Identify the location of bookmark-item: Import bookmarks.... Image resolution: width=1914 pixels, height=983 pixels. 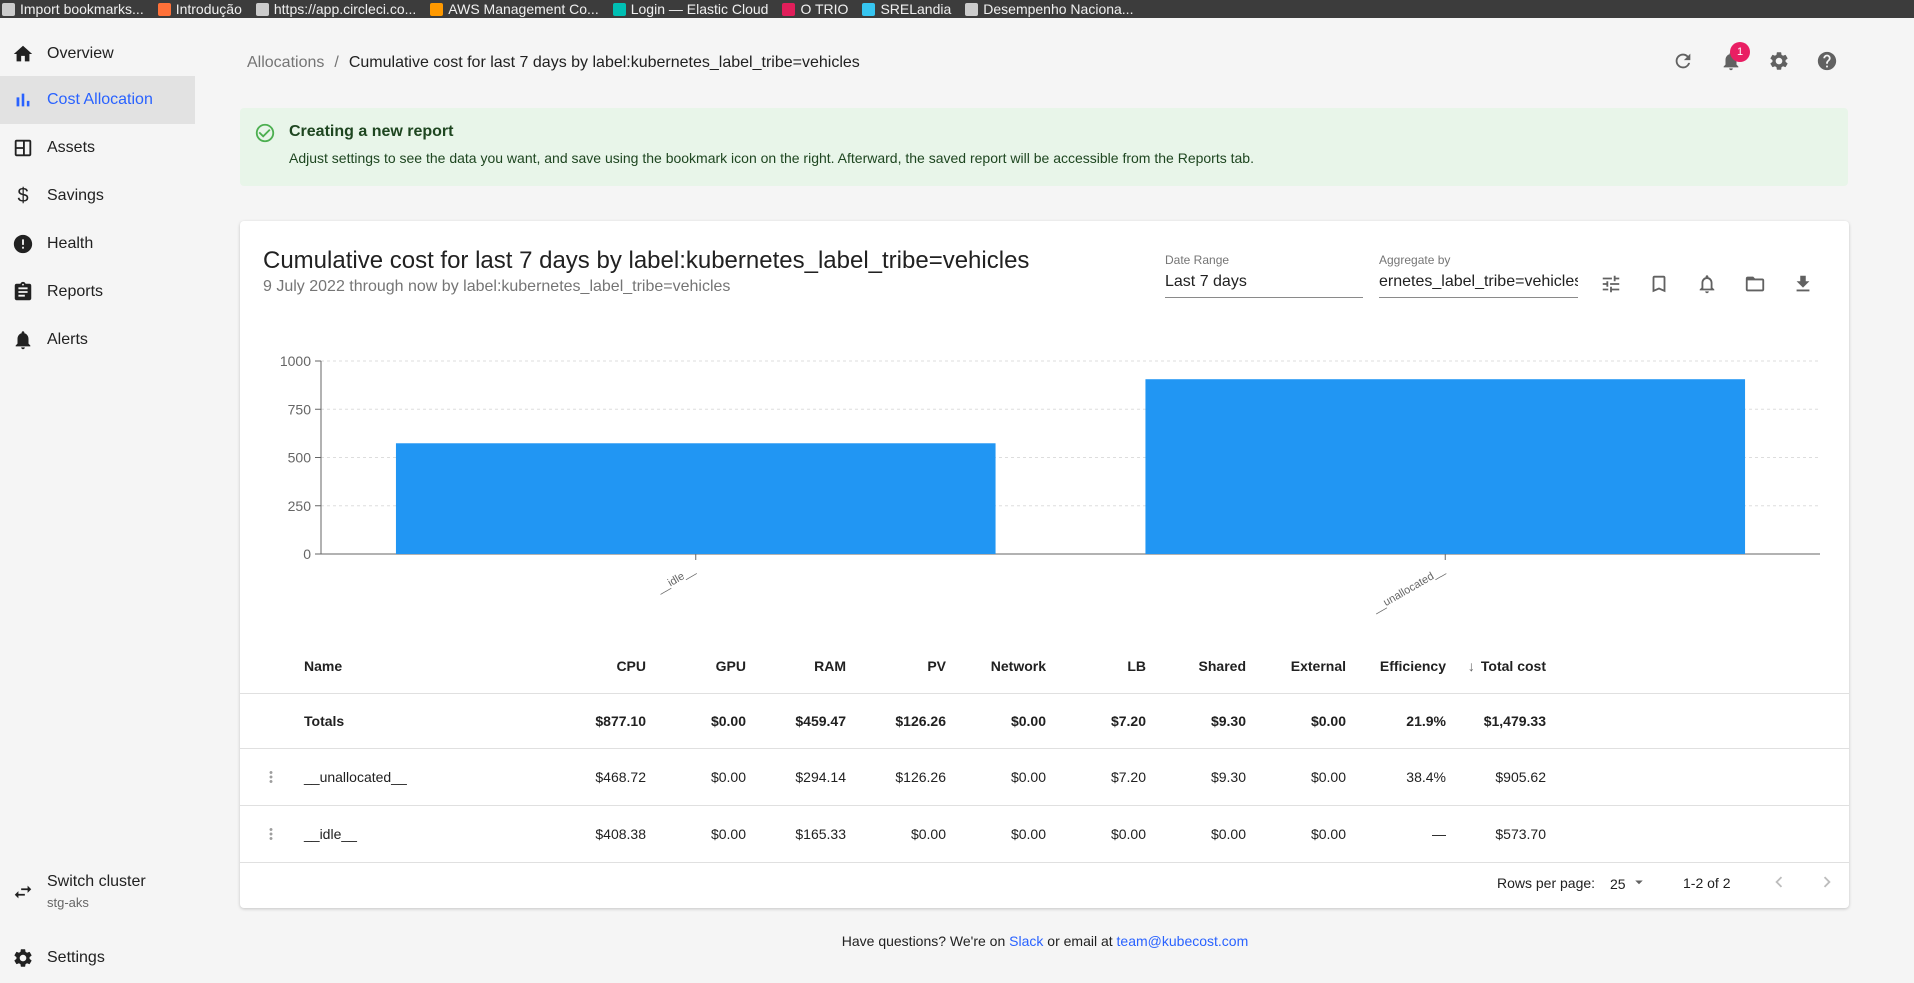
(73, 9).